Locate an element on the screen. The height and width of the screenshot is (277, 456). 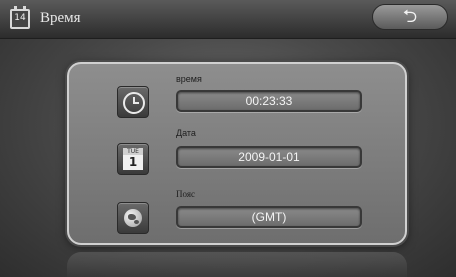
time-label: время is located at coordinates (189, 79).